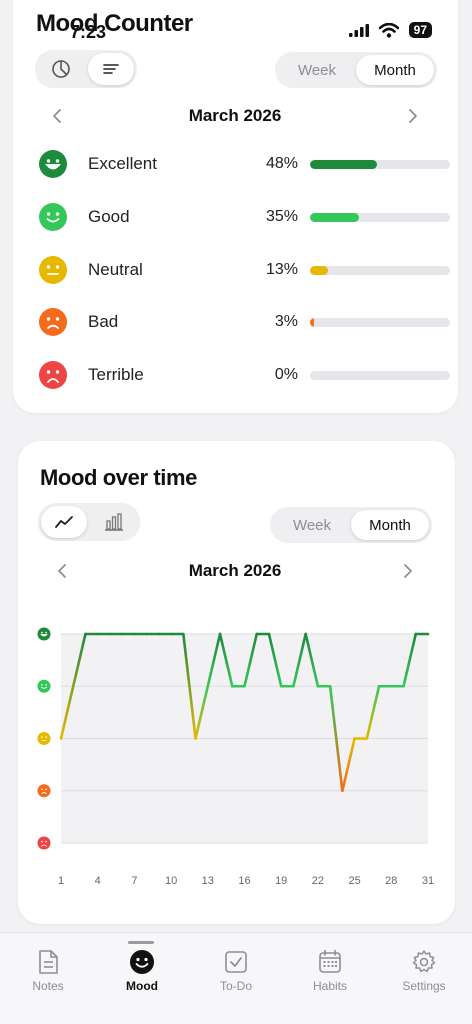 Image resolution: width=472 pixels, height=1024 pixels. What do you see at coordinates (114, 23) in the screenshot?
I see `app-title: Mood Counter` at bounding box center [114, 23].